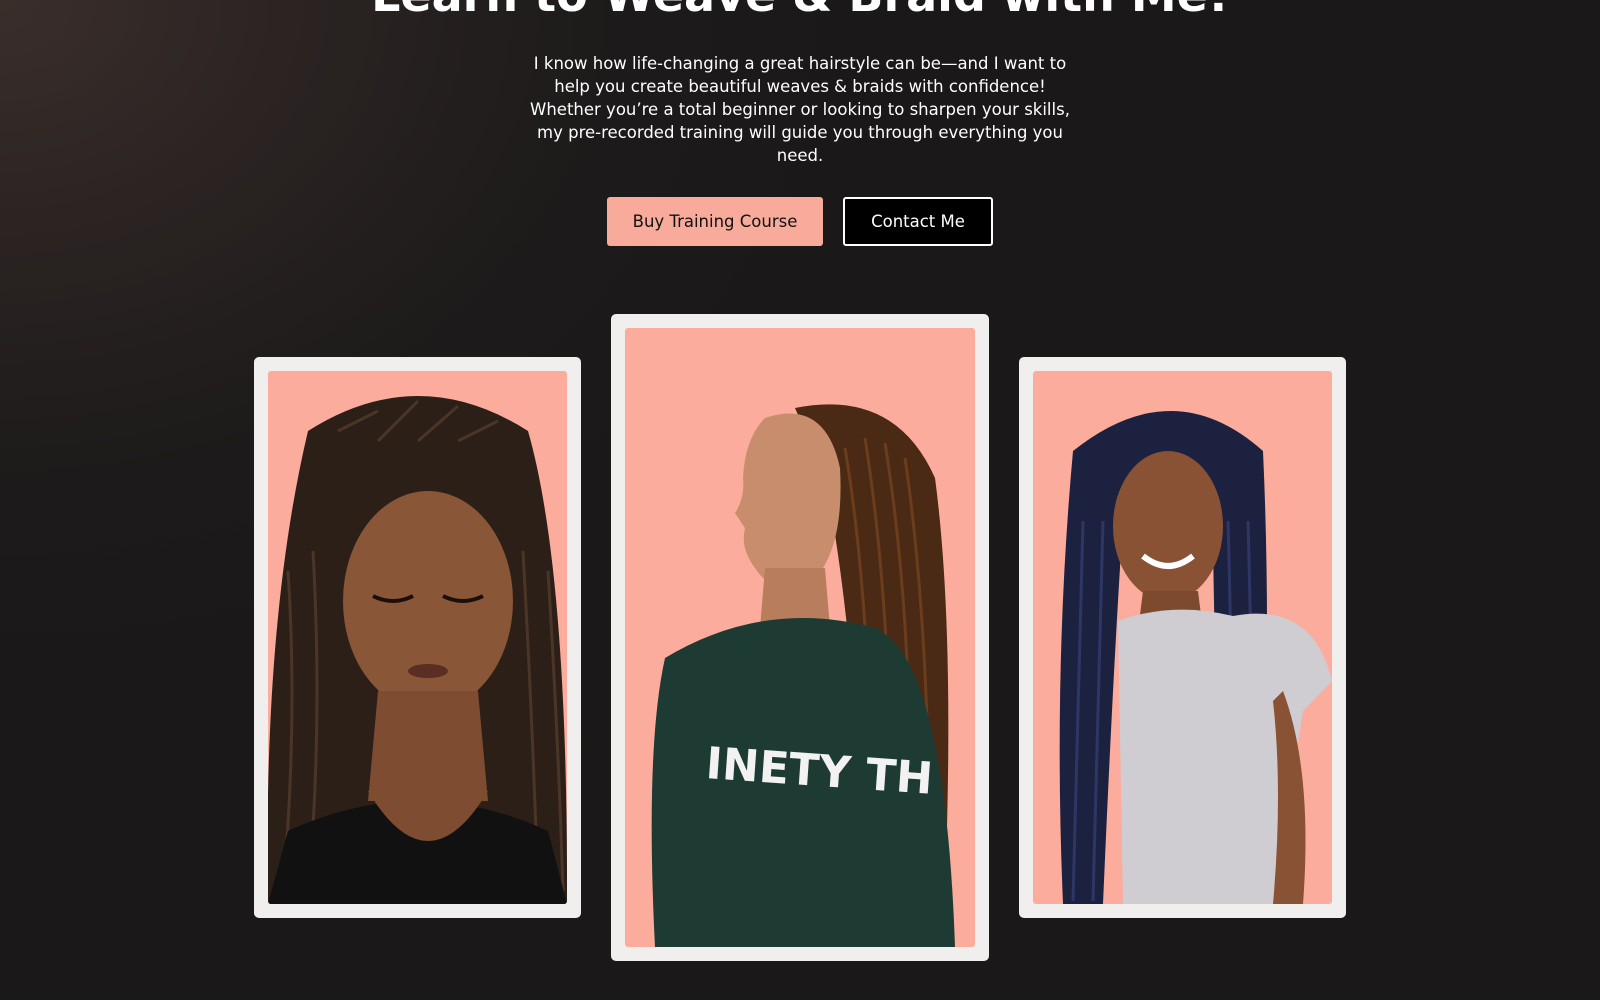 This screenshot has width=1600, height=1000. I want to click on gallery-card-left, so click(417, 637).